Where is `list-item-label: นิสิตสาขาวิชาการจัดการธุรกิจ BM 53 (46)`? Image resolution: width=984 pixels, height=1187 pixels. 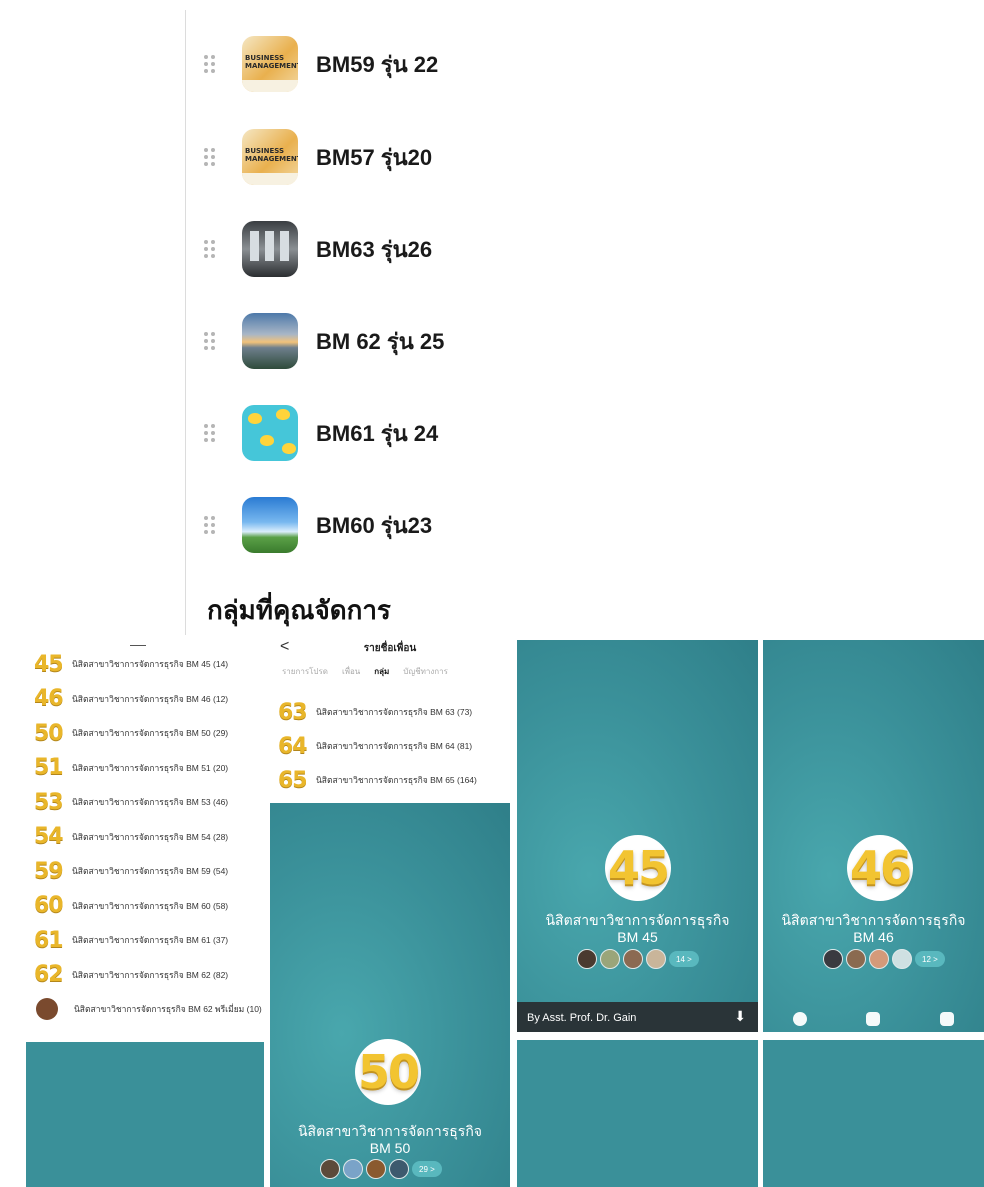 list-item-label: นิสิตสาขาวิชาการจัดการธุรกิจ BM 53 (46) is located at coordinates (150, 802).